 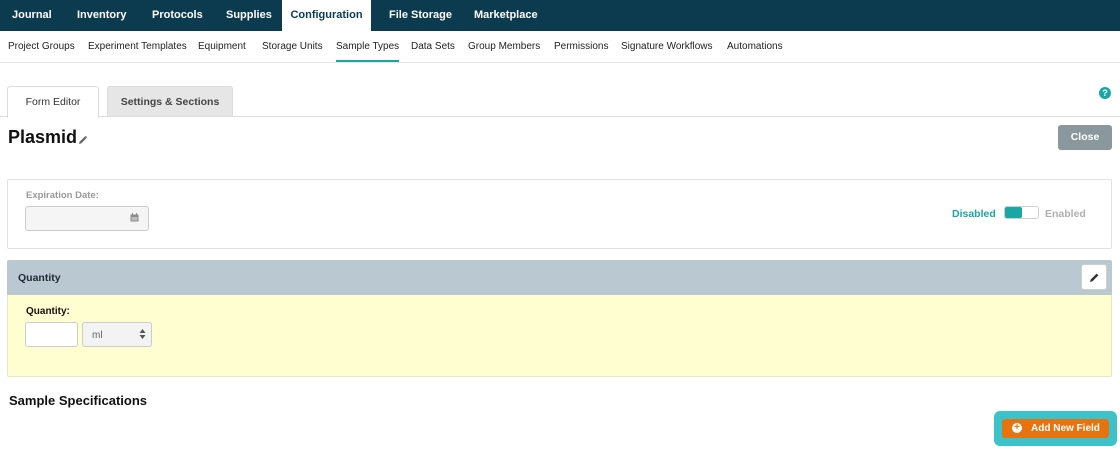 What do you see at coordinates (249, 15) in the screenshot?
I see `topnav-supplies: Supplies` at bounding box center [249, 15].